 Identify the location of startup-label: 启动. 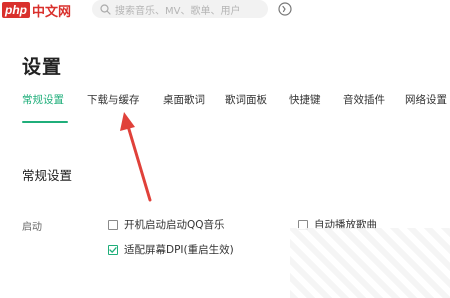
(32, 227).